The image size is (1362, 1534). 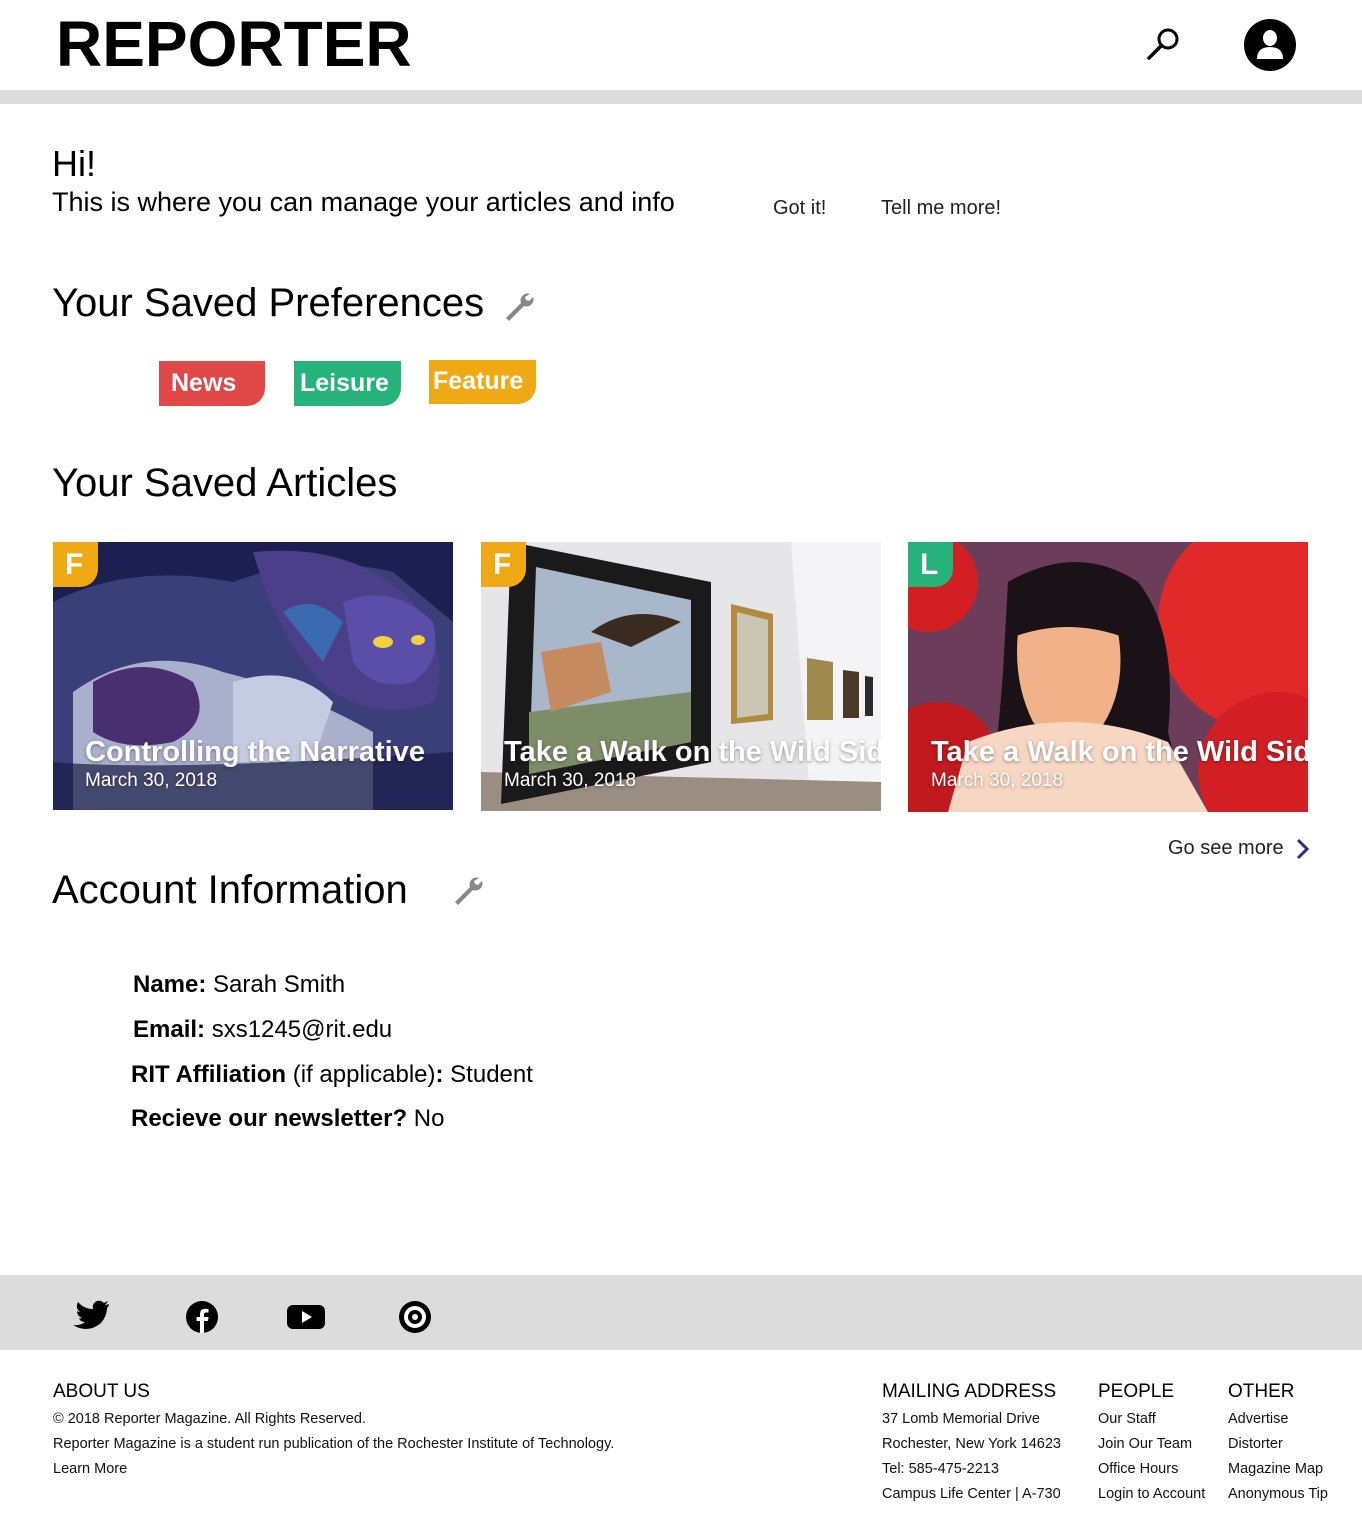 I want to click on twitter-icon, so click(x=91, y=1316).